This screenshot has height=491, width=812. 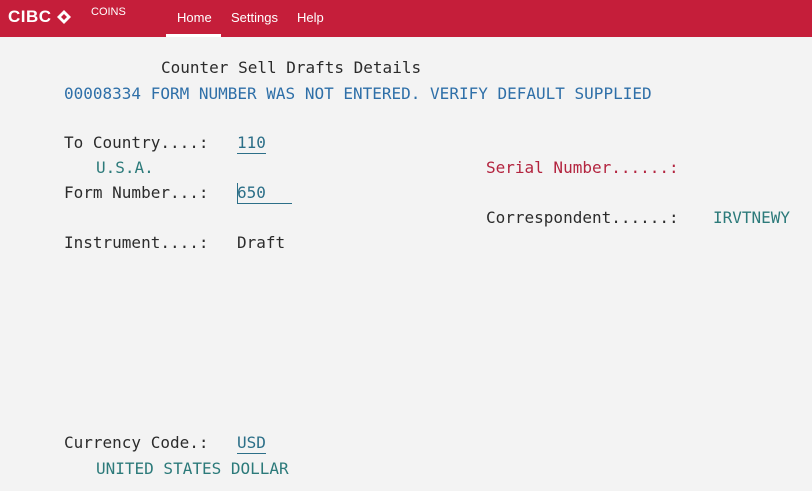 I want to click on nav-home: Home, so click(x=194, y=17).